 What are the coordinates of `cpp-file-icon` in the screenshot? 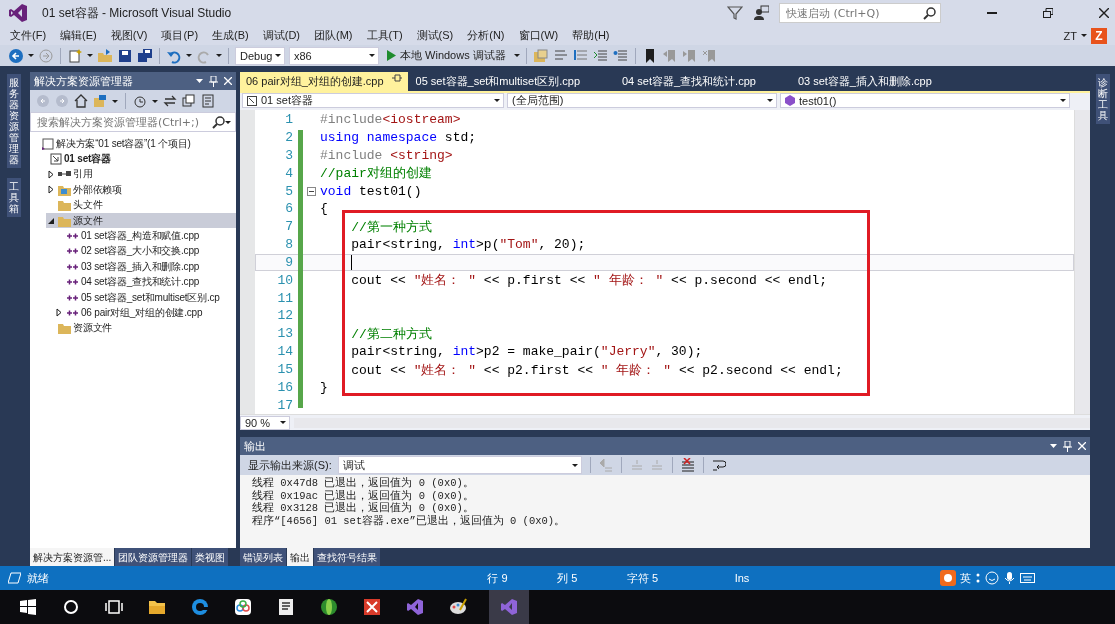 It's located at (72, 313).